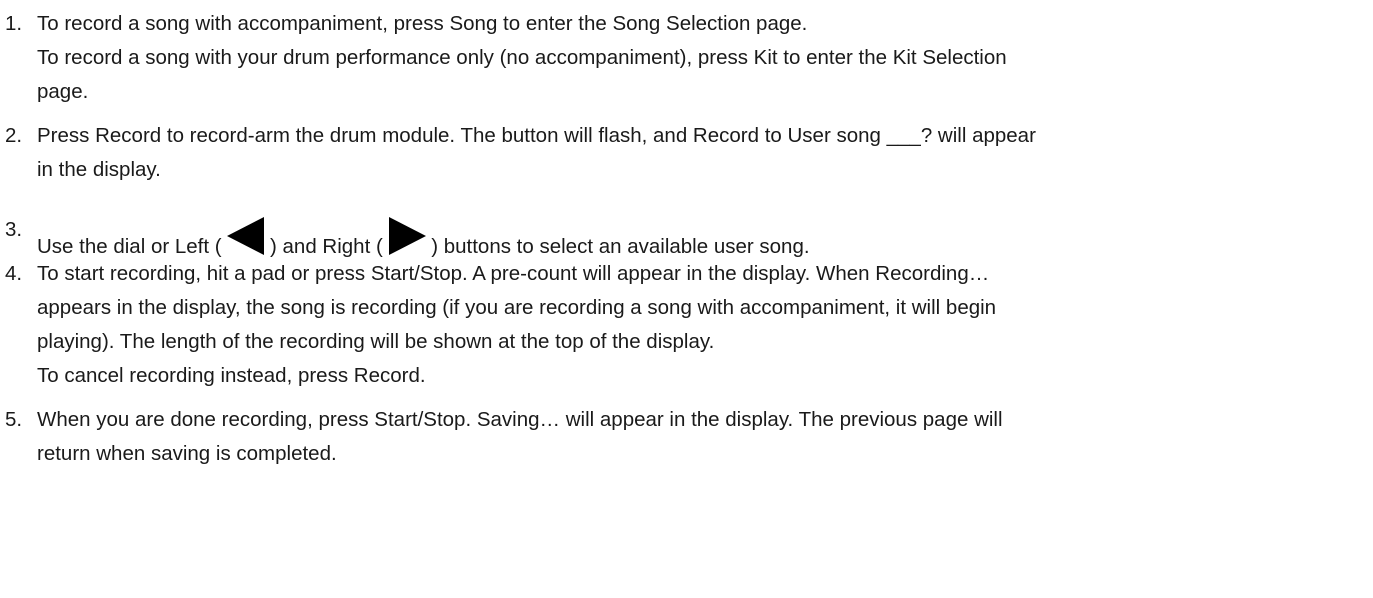 The image size is (1373, 598). I want to click on right-arrow-icon, so click(407, 236).